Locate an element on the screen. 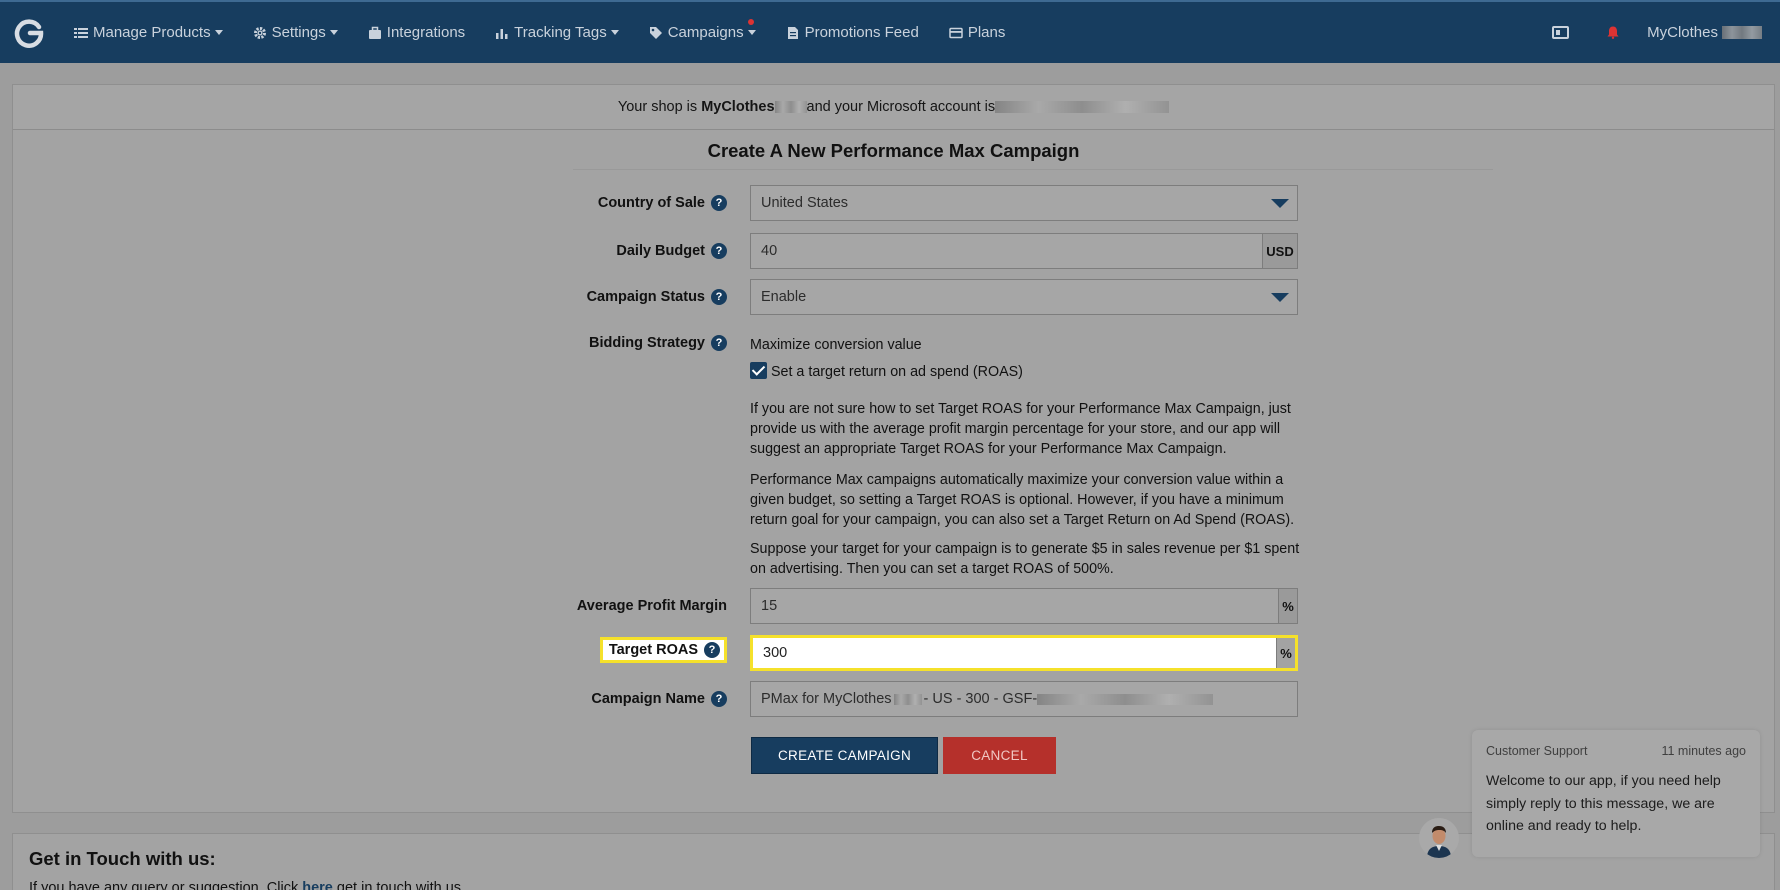 The image size is (1780, 890). roas-checkbox-row: Set a target return on ad spend (ROAS) is located at coordinates (1025, 372).